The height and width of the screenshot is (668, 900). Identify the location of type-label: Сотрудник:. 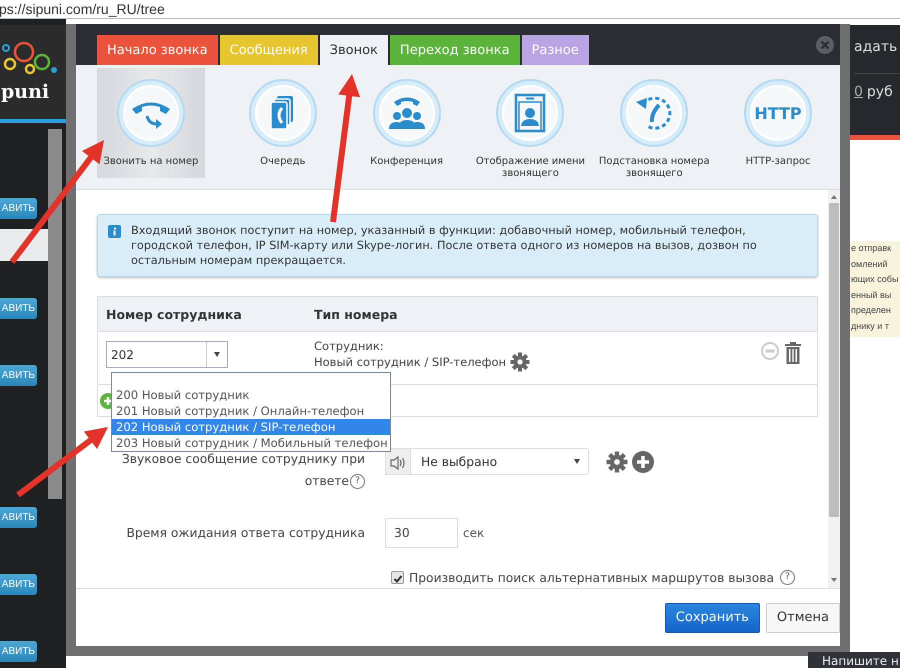
(349, 346).